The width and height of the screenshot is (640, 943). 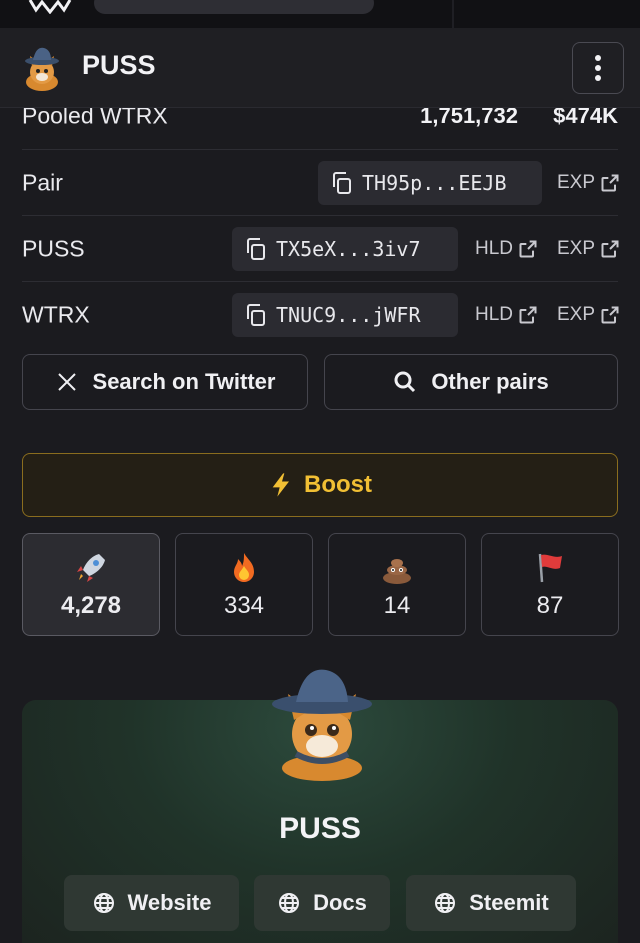 What do you see at coordinates (405, 382) in the screenshot?
I see `search-icon` at bounding box center [405, 382].